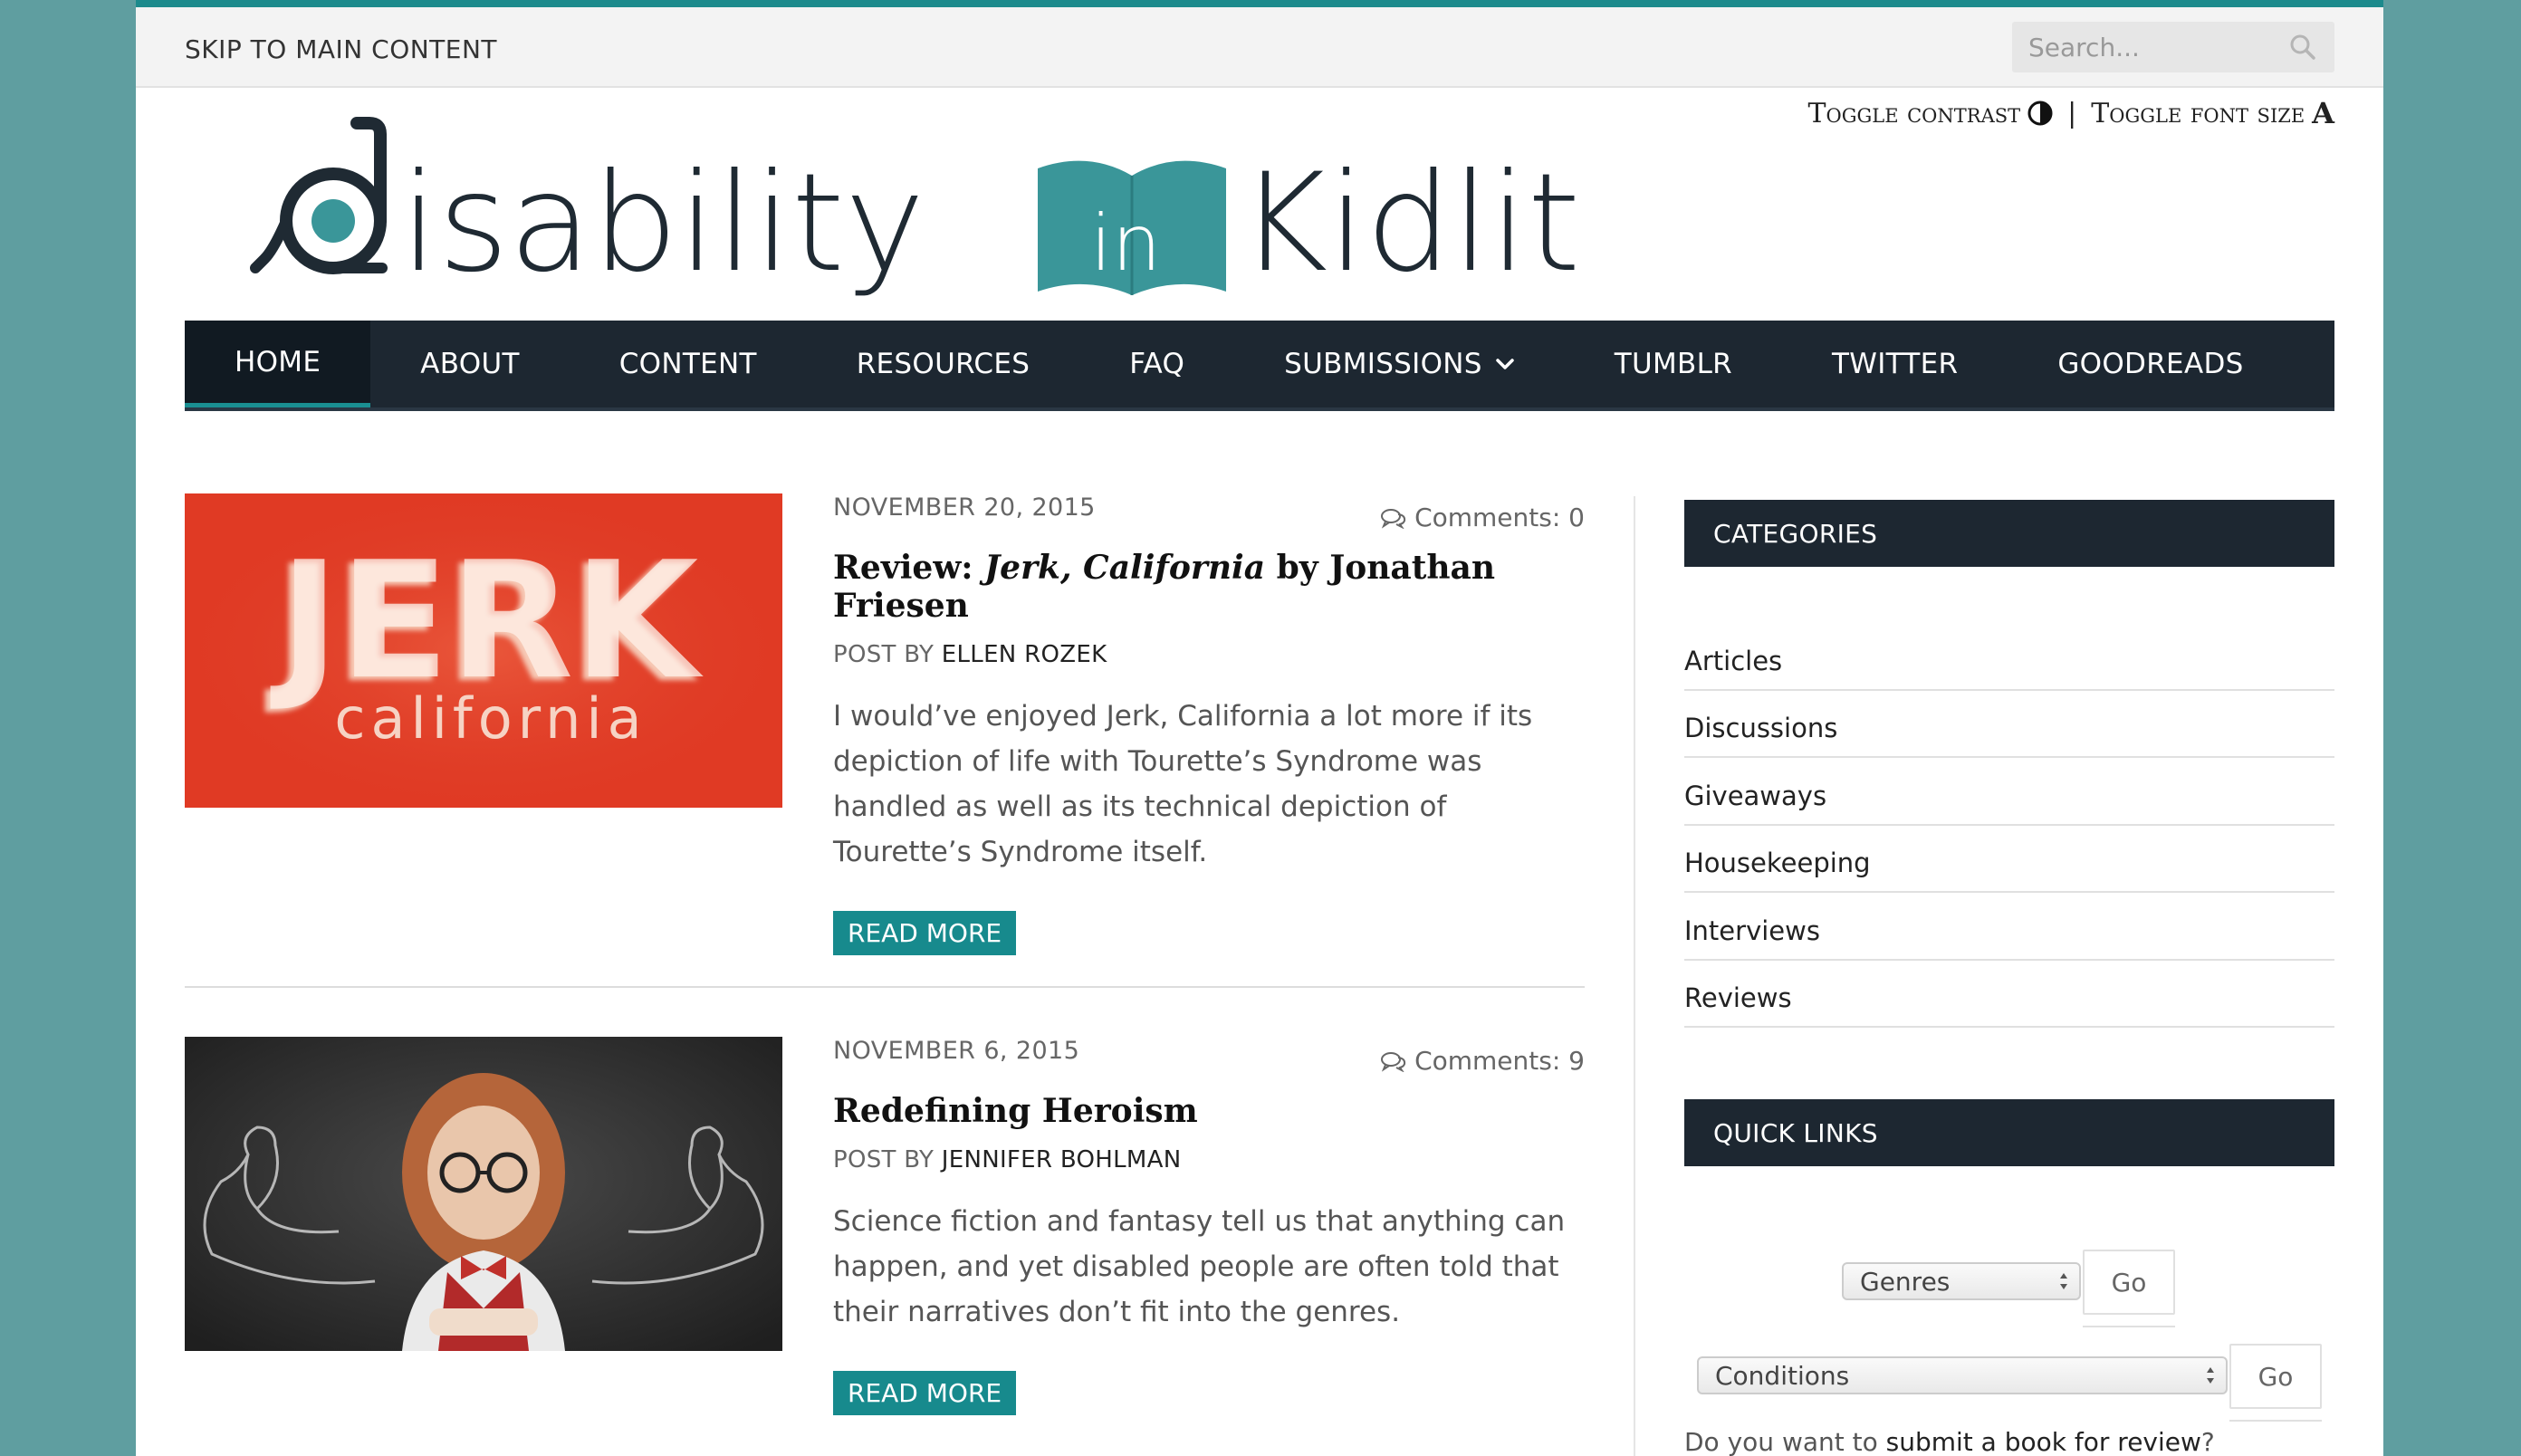  What do you see at coordinates (1499, 1061) in the screenshot?
I see `post-comments-count: Comments: 9` at bounding box center [1499, 1061].